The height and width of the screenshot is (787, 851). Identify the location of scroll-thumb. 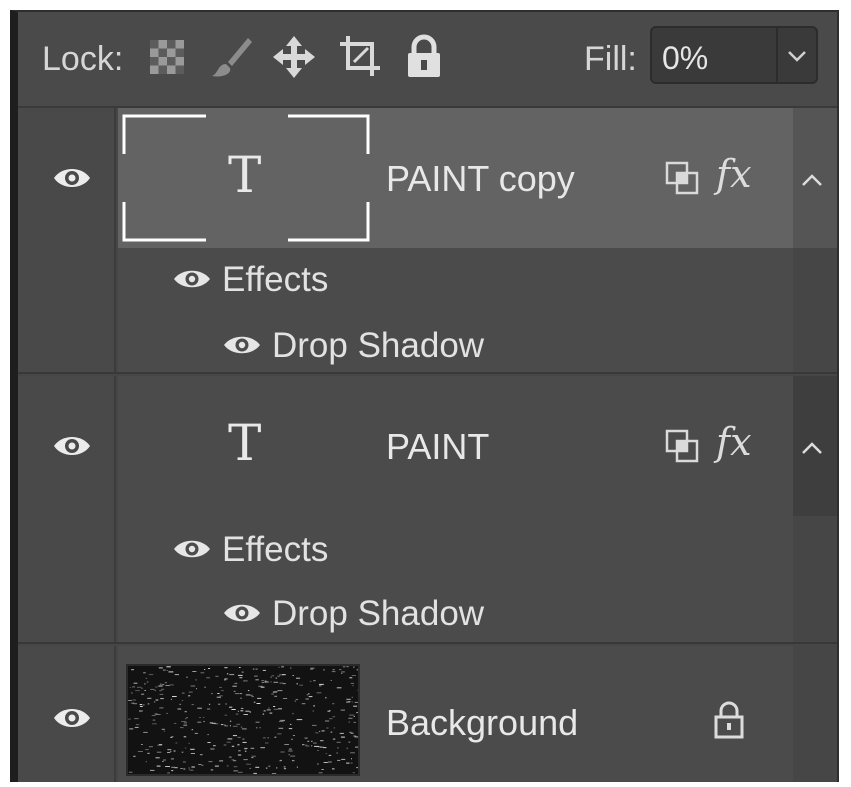
(815, 446).